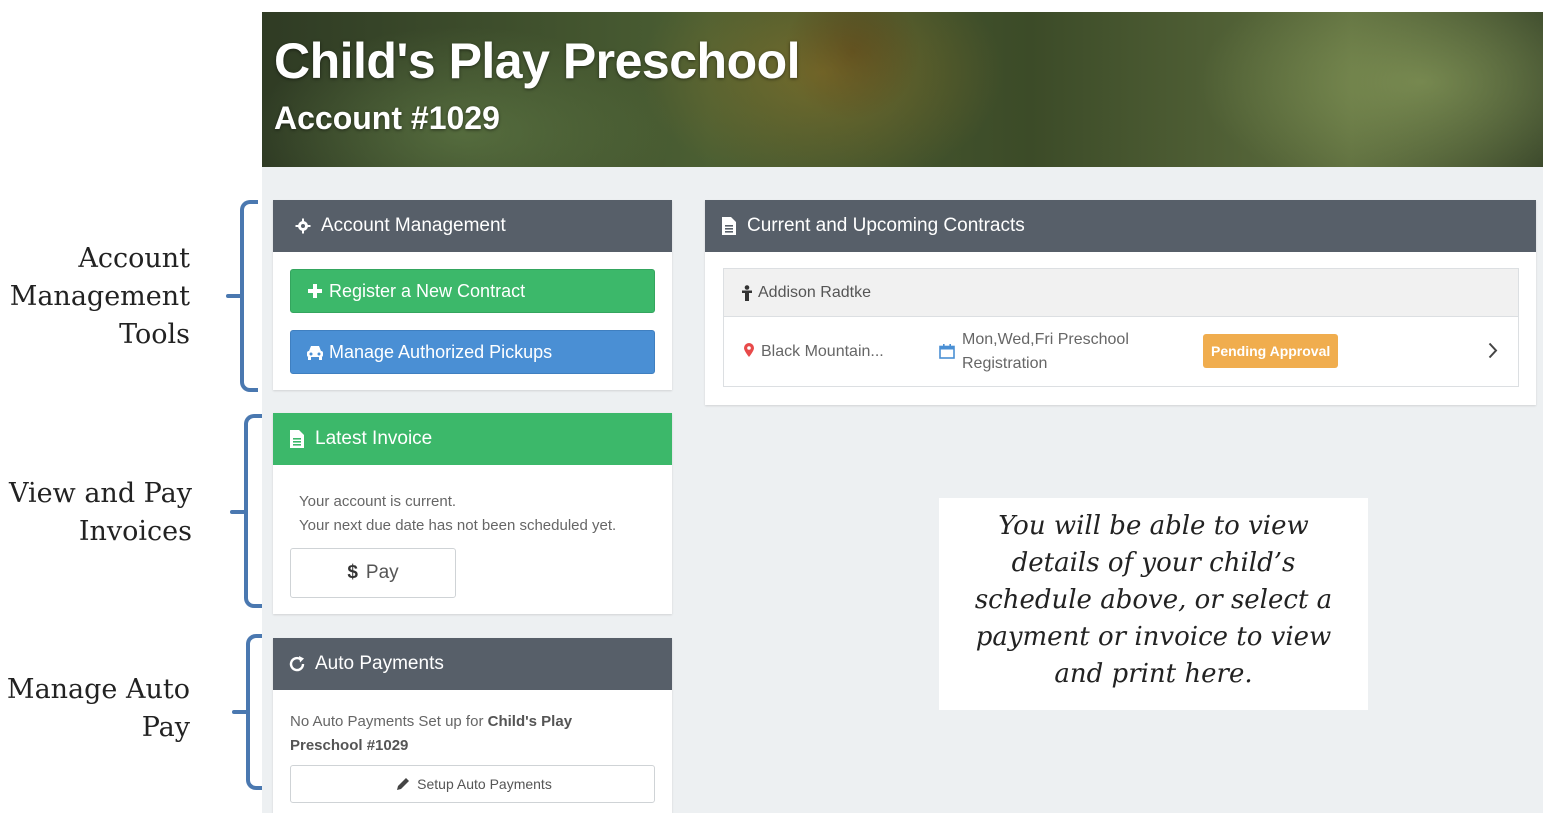 This screenshot has width=1543, height=813. What do you see at coordinates (403, 784) in the screenshot?
I see `pencil-icon` at bounding box center [403, 784].